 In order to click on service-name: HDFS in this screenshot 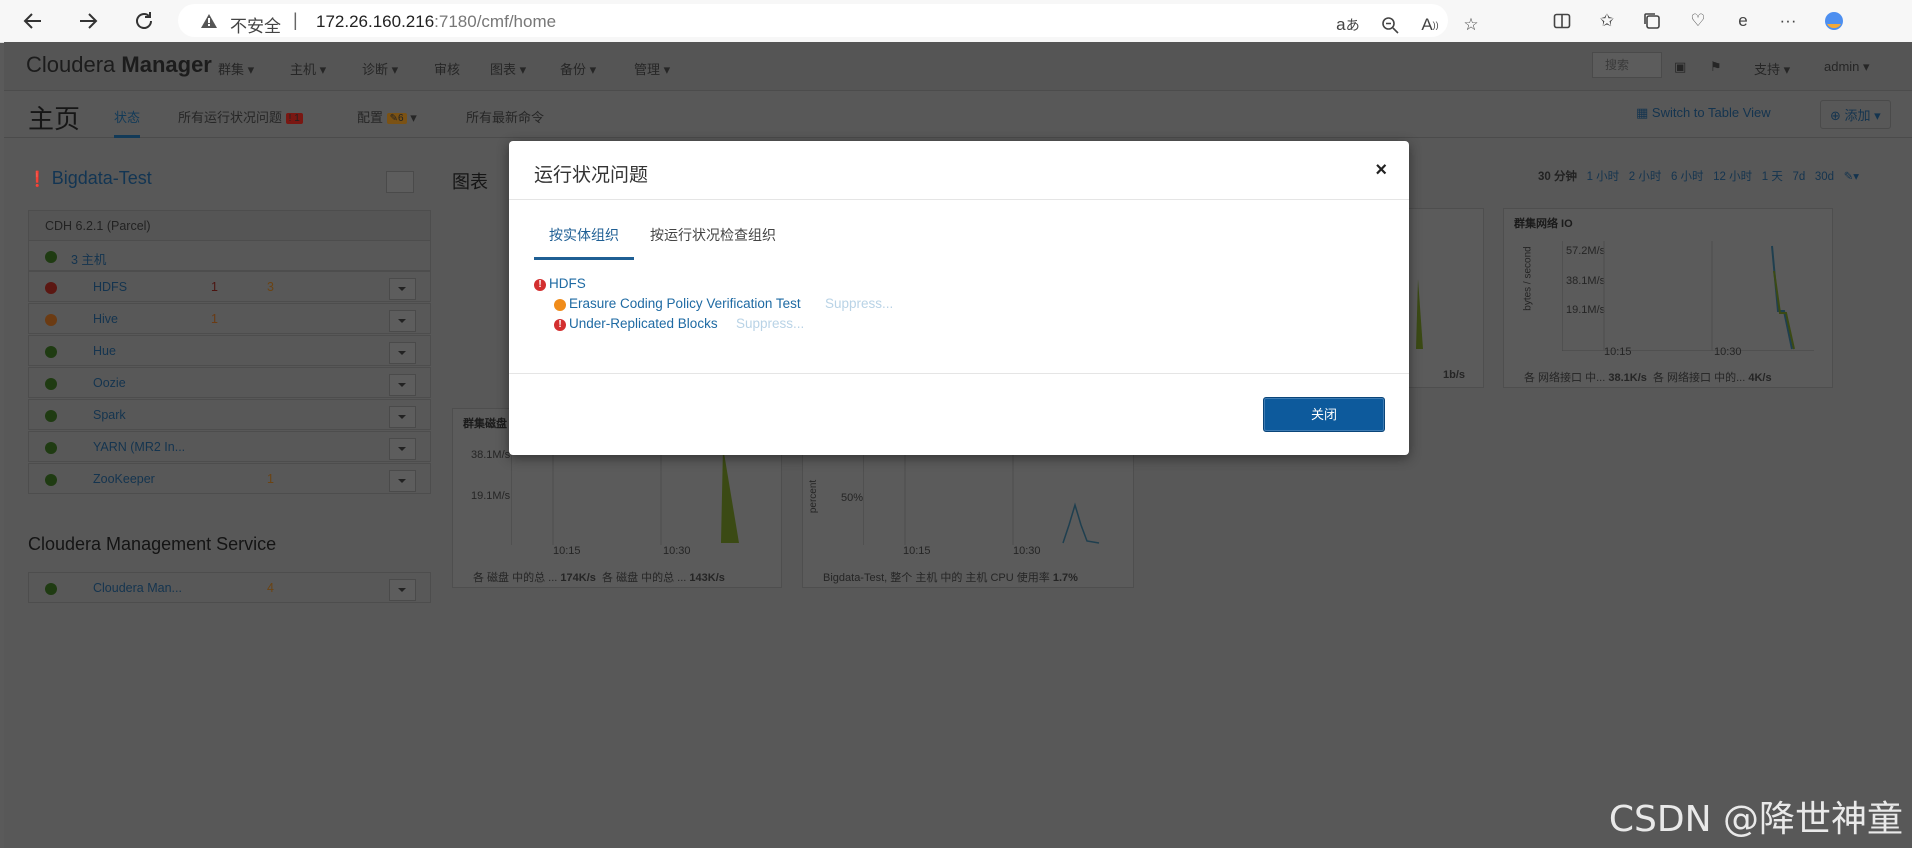, I will do `click(110, 287)`.